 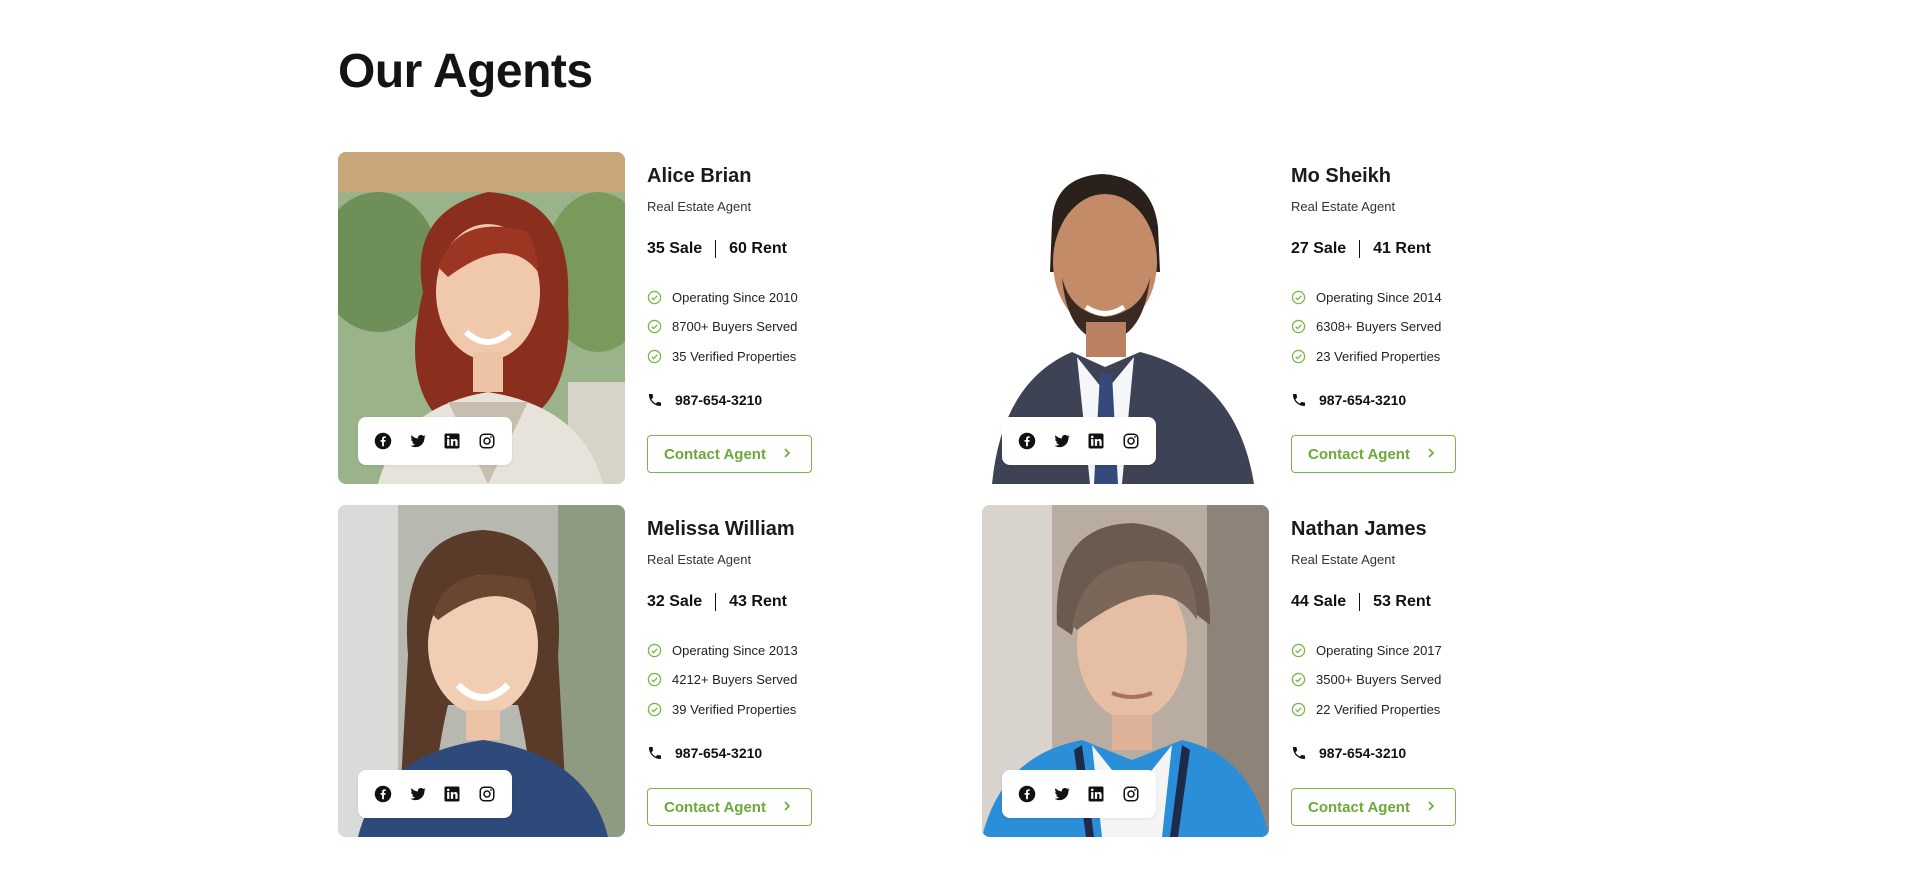 I want to click on agent-stats: 32 Sale 43 Rent, so click(x=717, y=602).